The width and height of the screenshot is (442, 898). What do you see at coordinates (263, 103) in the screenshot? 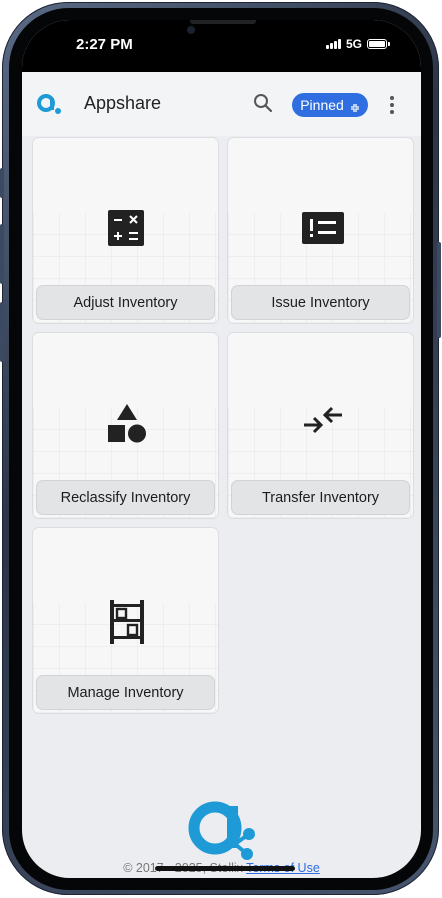
I see `search-icon` at bounding box center [263, 103].